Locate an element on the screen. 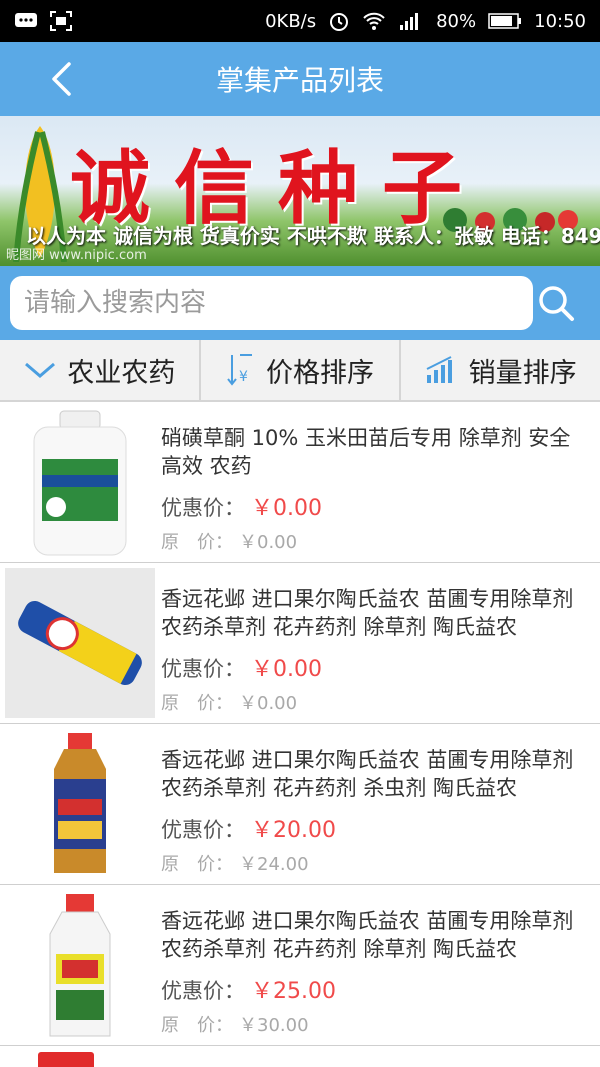 The height and width of the screenshot is (1067, 600). filter-price-sort: ¥ 价格排序 is located at coordinates (301, 370).